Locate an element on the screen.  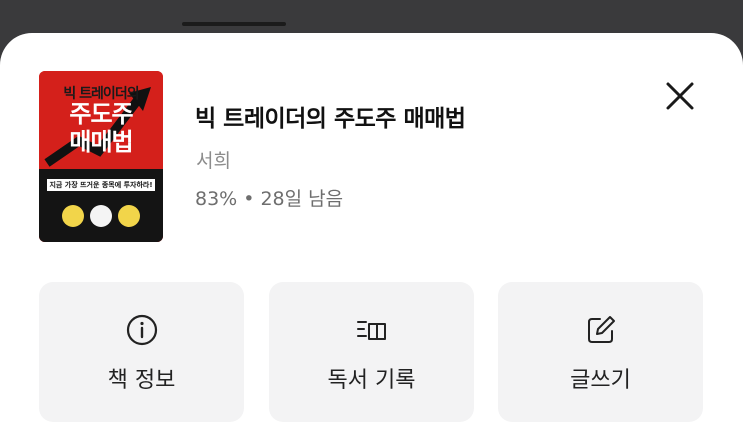
book-cover-image: 빅 트레이더의 주도주 매매법 지금 가장 뜨거운 종목에 투자하라! is located at coordinates (101, 156).